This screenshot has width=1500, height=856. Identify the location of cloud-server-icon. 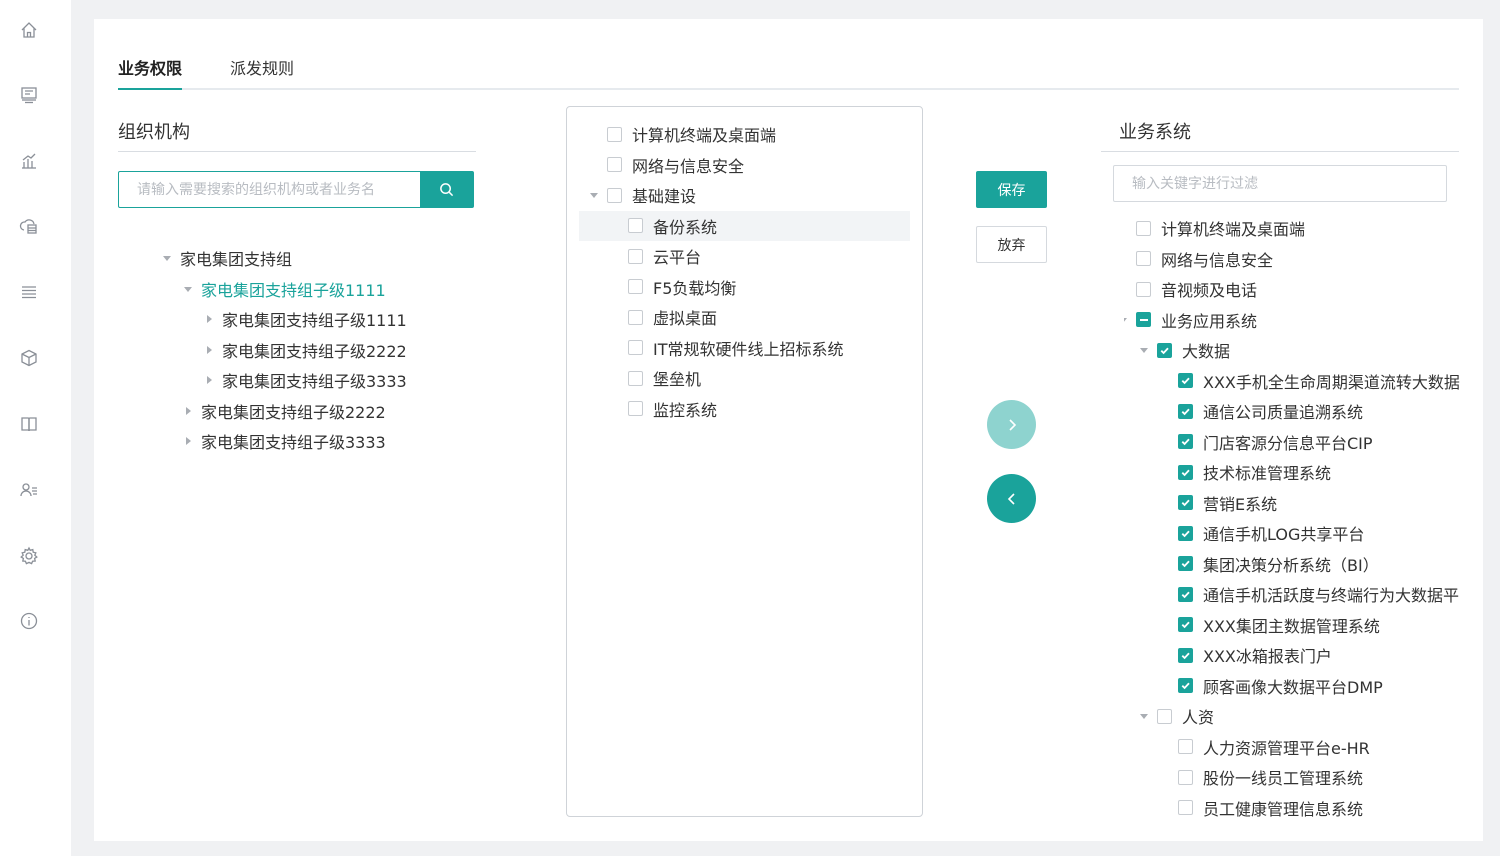
(29, 226).